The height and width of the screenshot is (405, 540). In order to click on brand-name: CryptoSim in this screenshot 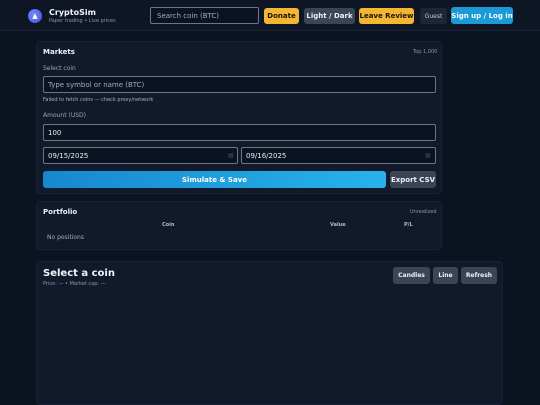, I will do `click(72, 12)`.